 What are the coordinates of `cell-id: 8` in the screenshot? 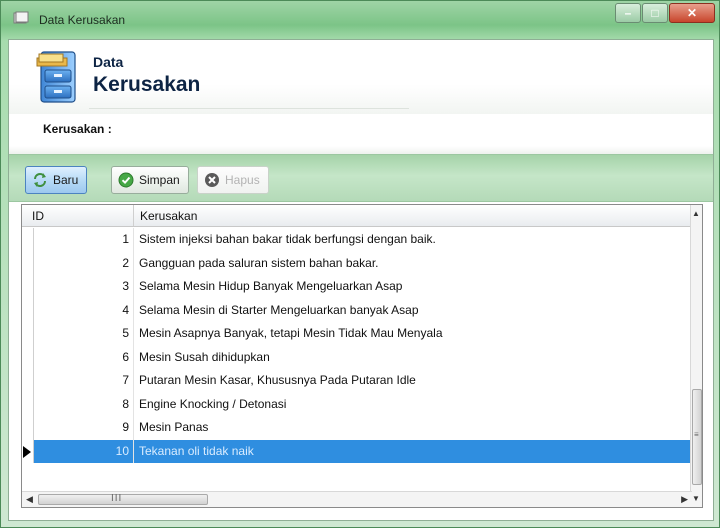 It's located at (84, 404).